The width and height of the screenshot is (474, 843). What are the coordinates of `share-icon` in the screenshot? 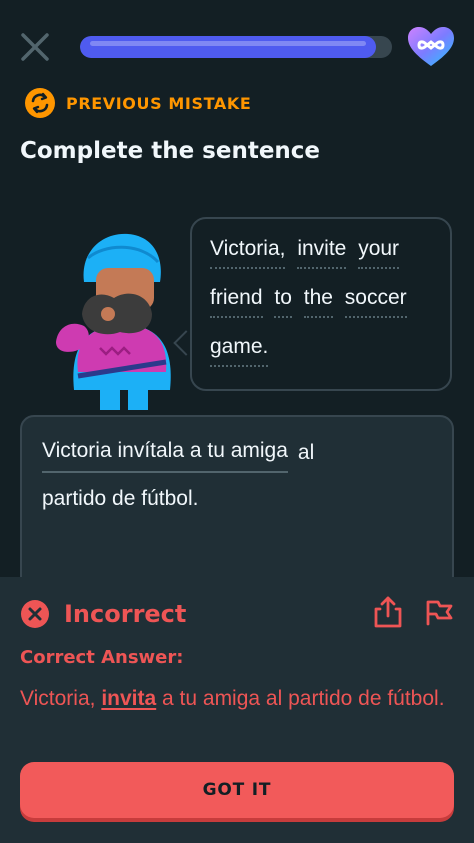 It's located at (388, 612).